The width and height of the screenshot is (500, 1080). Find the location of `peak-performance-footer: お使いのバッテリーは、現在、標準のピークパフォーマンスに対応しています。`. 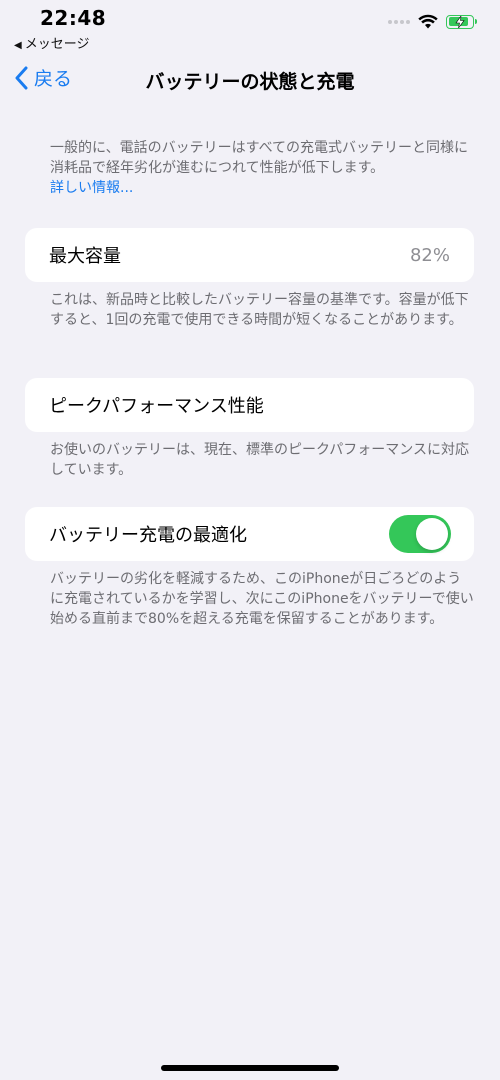

peak-performance-footer: お使いのバッテリーは、現在、標準のピークパフォーマンスに対応しています。 is located at coordinates (260, 460).